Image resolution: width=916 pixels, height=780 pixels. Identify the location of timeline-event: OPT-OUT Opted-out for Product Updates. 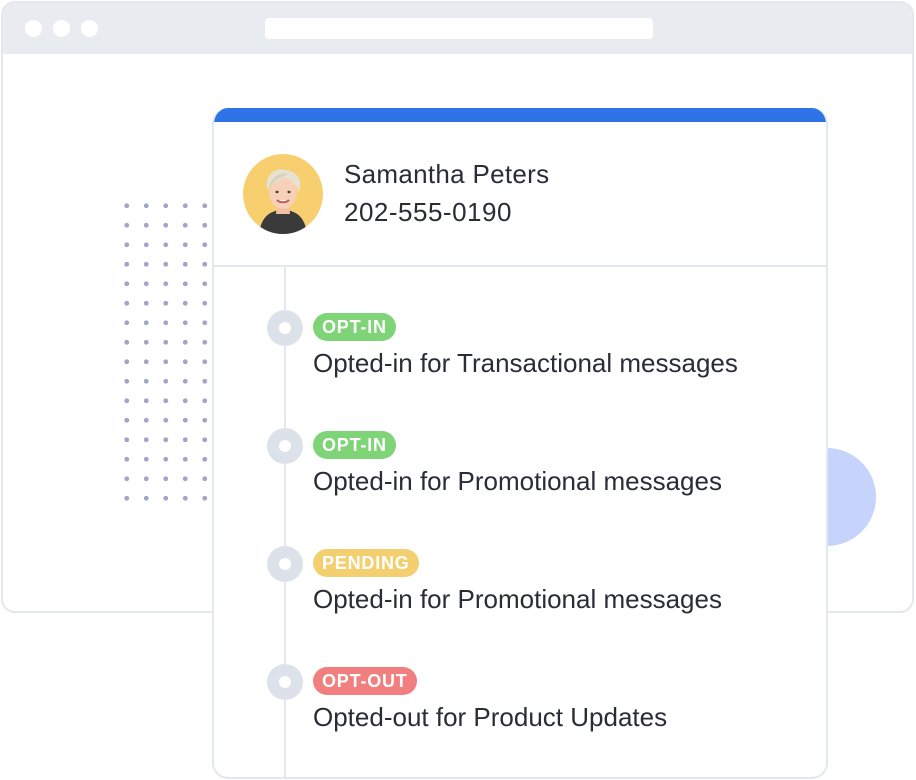
(520, 704).